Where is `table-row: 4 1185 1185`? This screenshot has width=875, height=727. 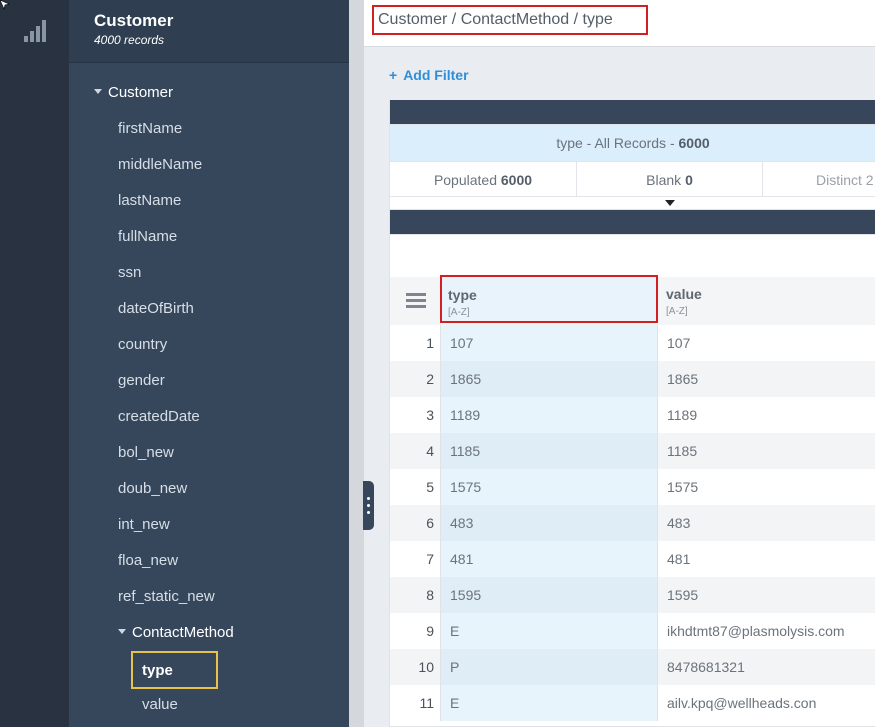 table-row: 4 1185 1185 is located at coordinates (632, 451).